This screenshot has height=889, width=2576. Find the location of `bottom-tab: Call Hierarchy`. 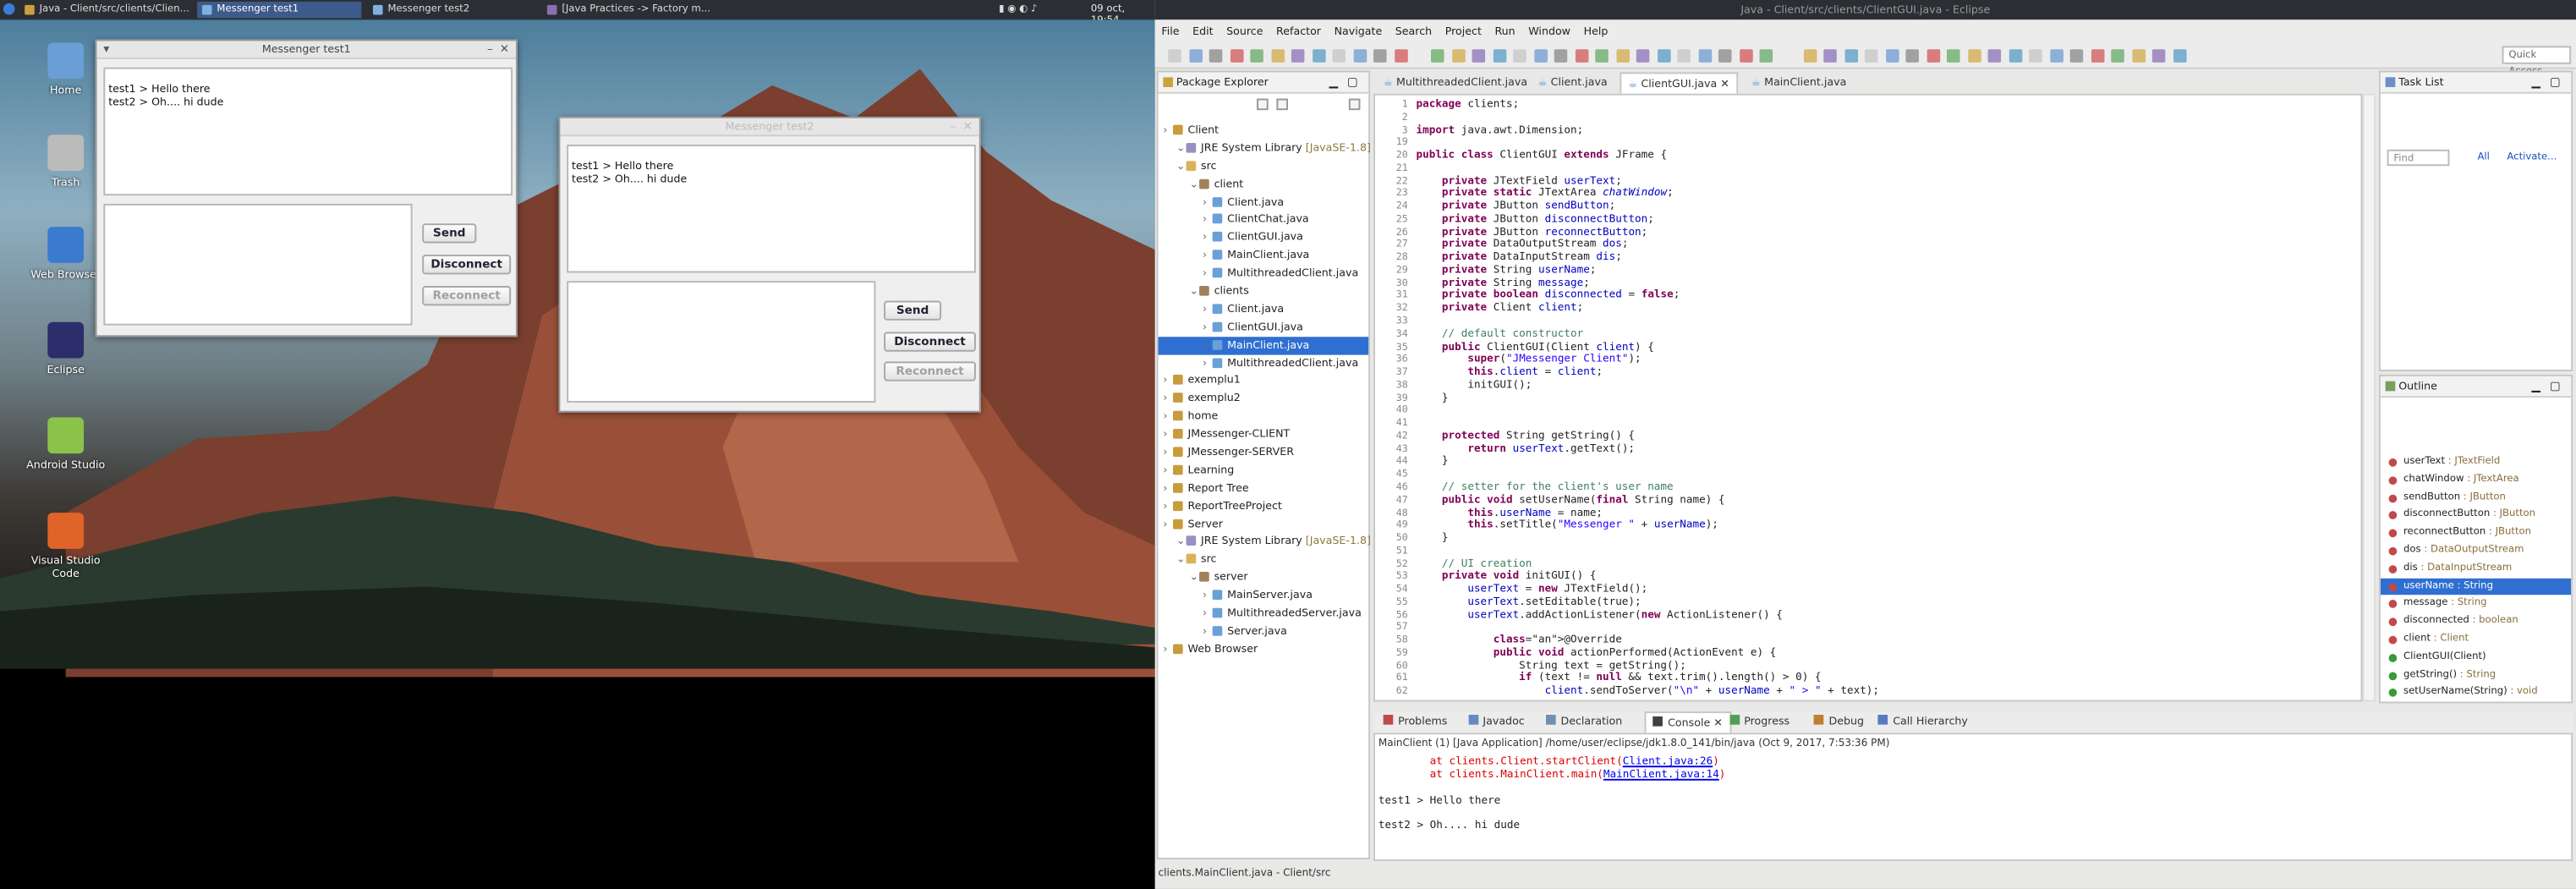

bottom-tab: Call Hierarchy is located at coordinates (1923, 722).